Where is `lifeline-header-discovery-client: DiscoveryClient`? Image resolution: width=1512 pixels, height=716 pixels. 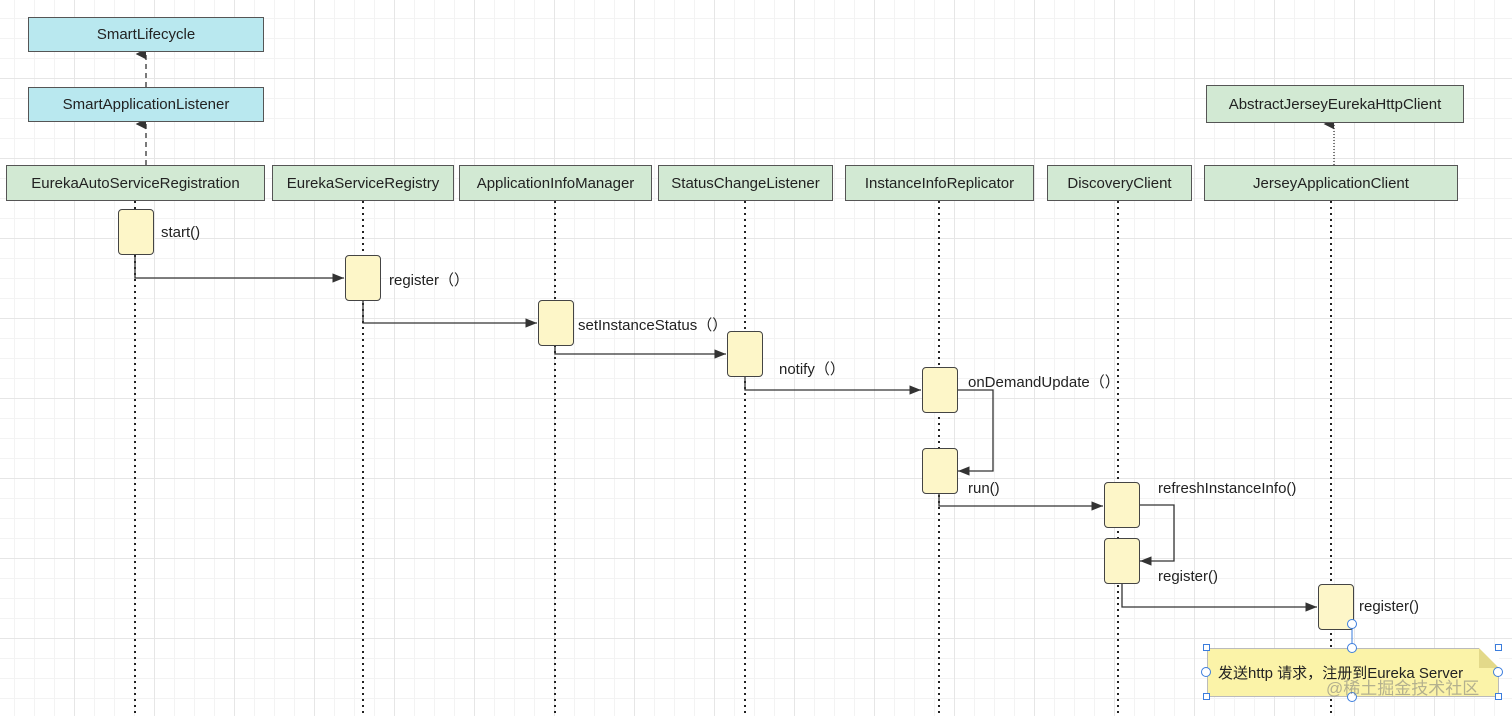 lifeline-header-discovery-client: DiscoveryClient is located at coordinates (1119, 183).